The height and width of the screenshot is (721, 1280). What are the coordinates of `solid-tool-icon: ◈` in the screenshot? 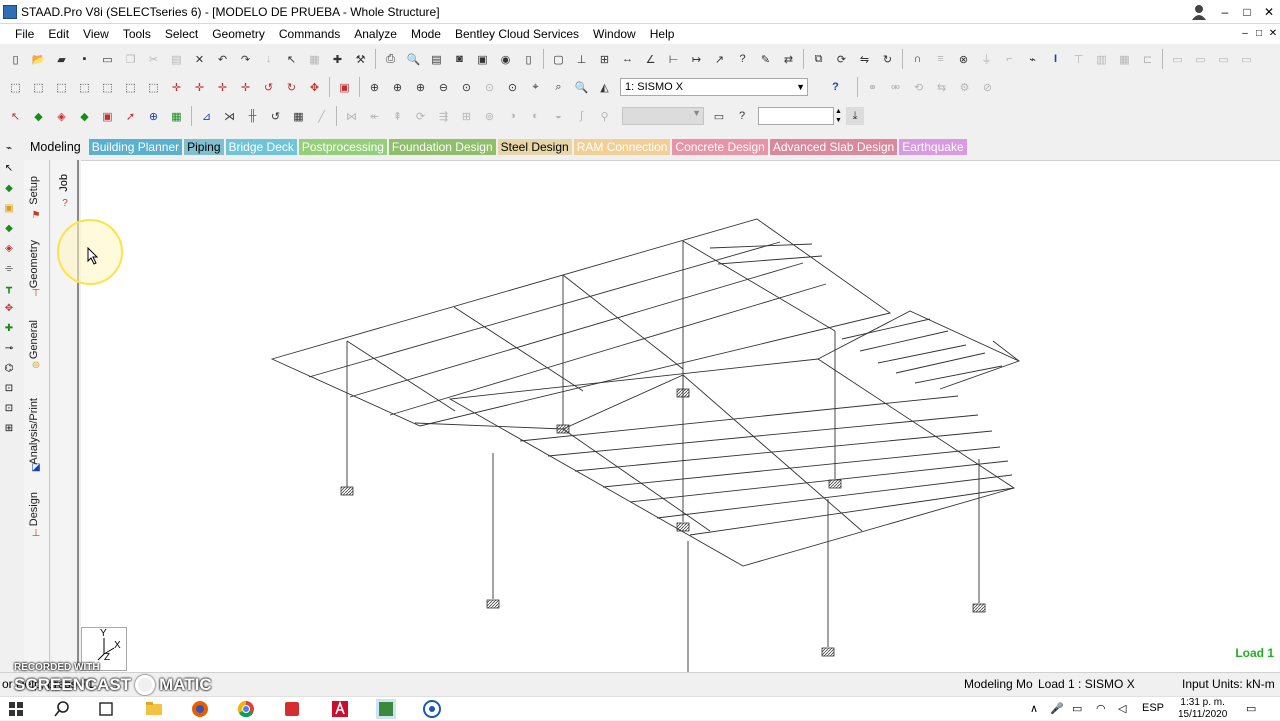 It's located at (9, 249).